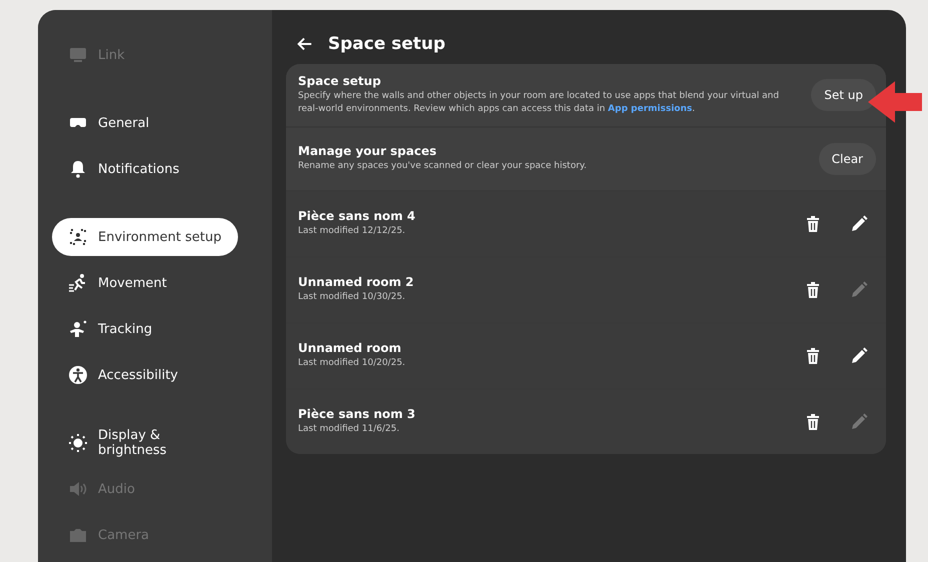 This screenshot has height=562, width=928. Describe the element at coordinates (357, 216) in the screenshot. I see `room-name: Pièce sans nom 4` at that location.